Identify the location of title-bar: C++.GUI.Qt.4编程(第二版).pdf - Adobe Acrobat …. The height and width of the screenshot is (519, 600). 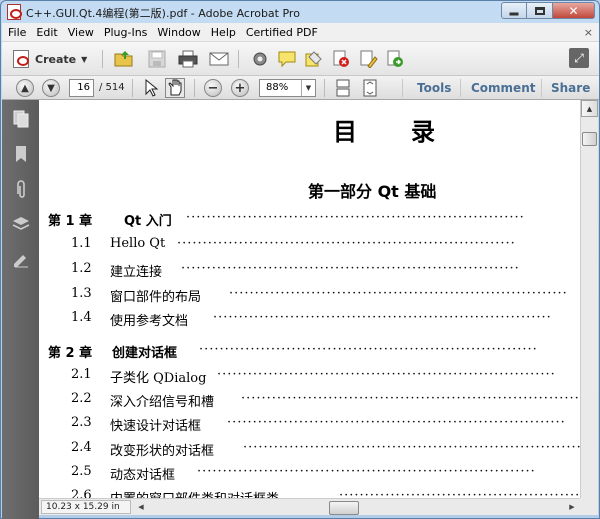
(300, 12).